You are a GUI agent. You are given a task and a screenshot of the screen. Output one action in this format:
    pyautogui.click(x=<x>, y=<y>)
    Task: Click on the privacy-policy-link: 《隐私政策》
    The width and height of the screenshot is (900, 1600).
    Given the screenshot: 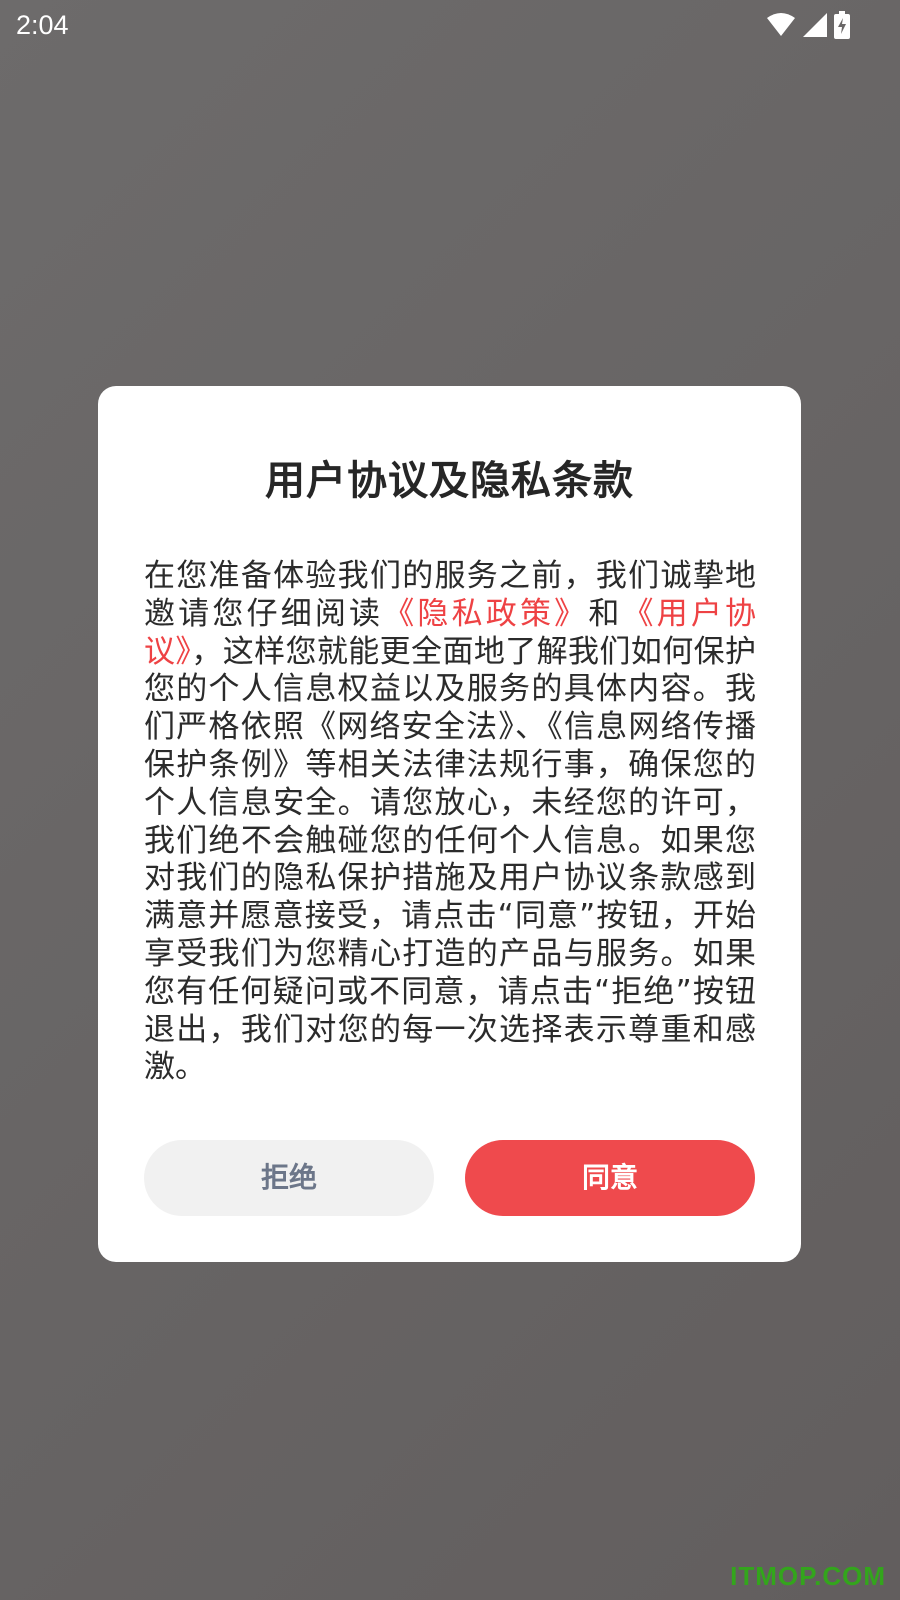 What is the action you would take?
    pyautogui.click(x=485, y=614)
    